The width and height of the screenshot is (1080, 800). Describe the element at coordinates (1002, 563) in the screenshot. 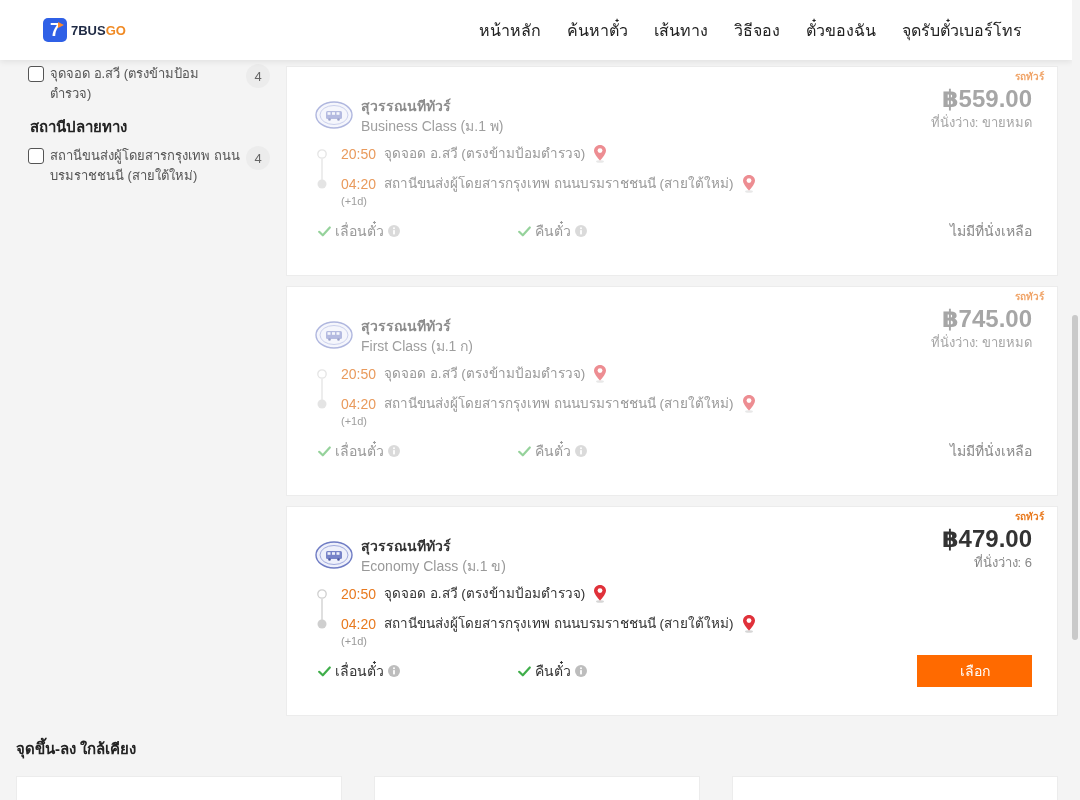

I see `seats-available: ที่นั่งว่าง: 6` at that location.